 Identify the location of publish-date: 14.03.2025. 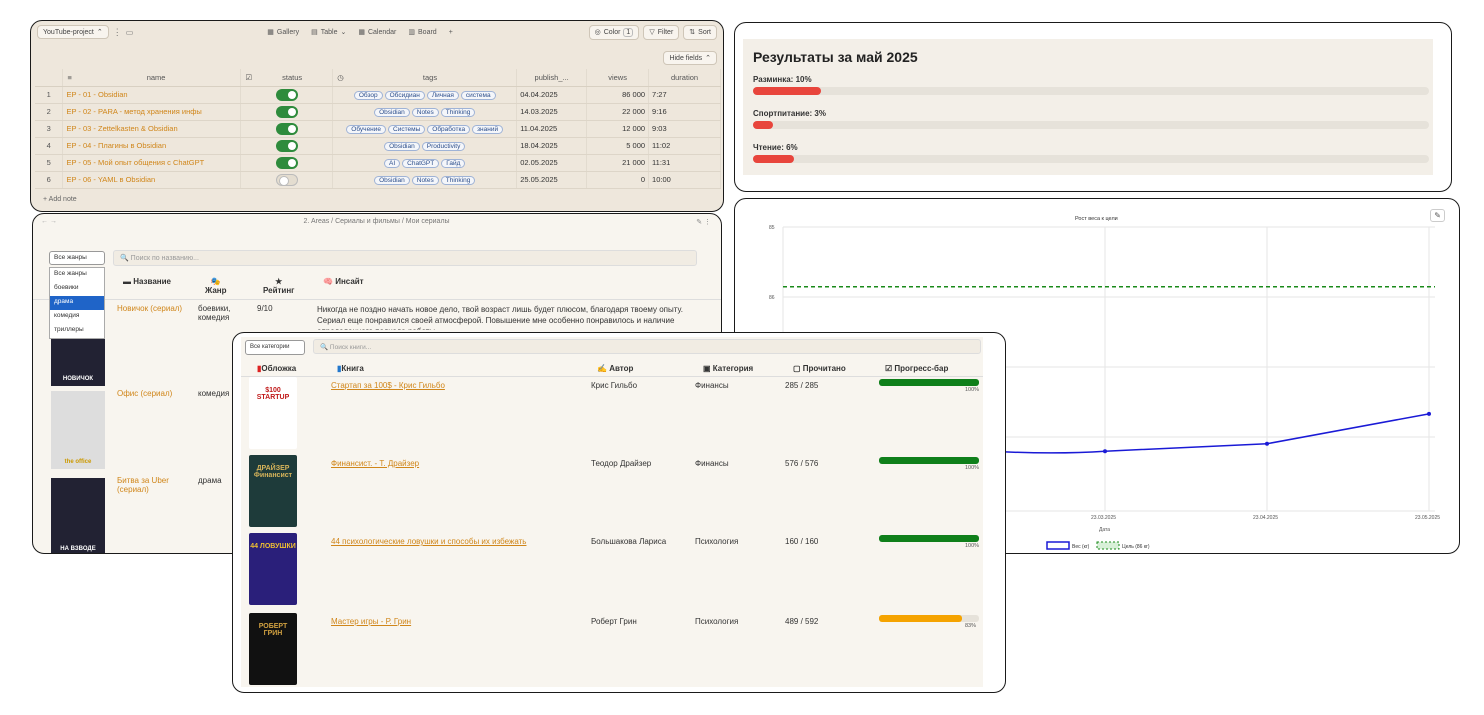
(552, 112).